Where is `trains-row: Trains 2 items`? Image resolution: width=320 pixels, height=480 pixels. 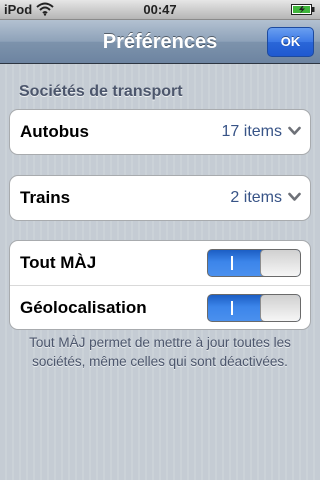
trains-row: Trains 2 items is located at coordinates (160, 198).